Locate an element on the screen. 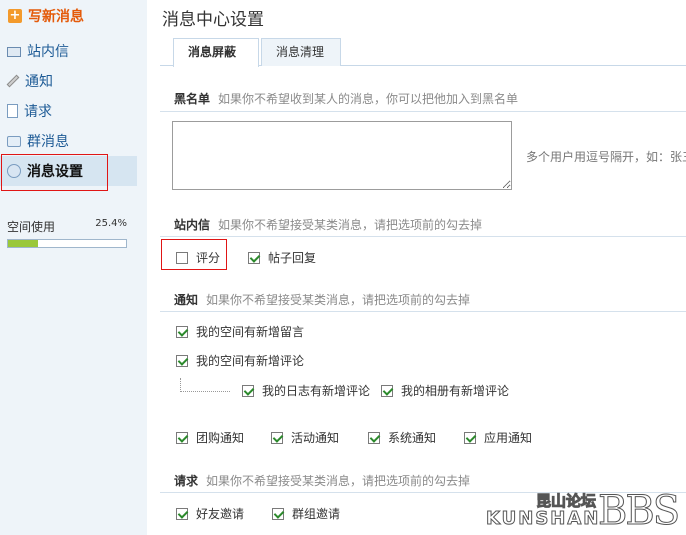 This screenshot has height=535, width=686. checkbox-space-new-comment: 我的空间有新增评论 is located at coordinates (240, 360).